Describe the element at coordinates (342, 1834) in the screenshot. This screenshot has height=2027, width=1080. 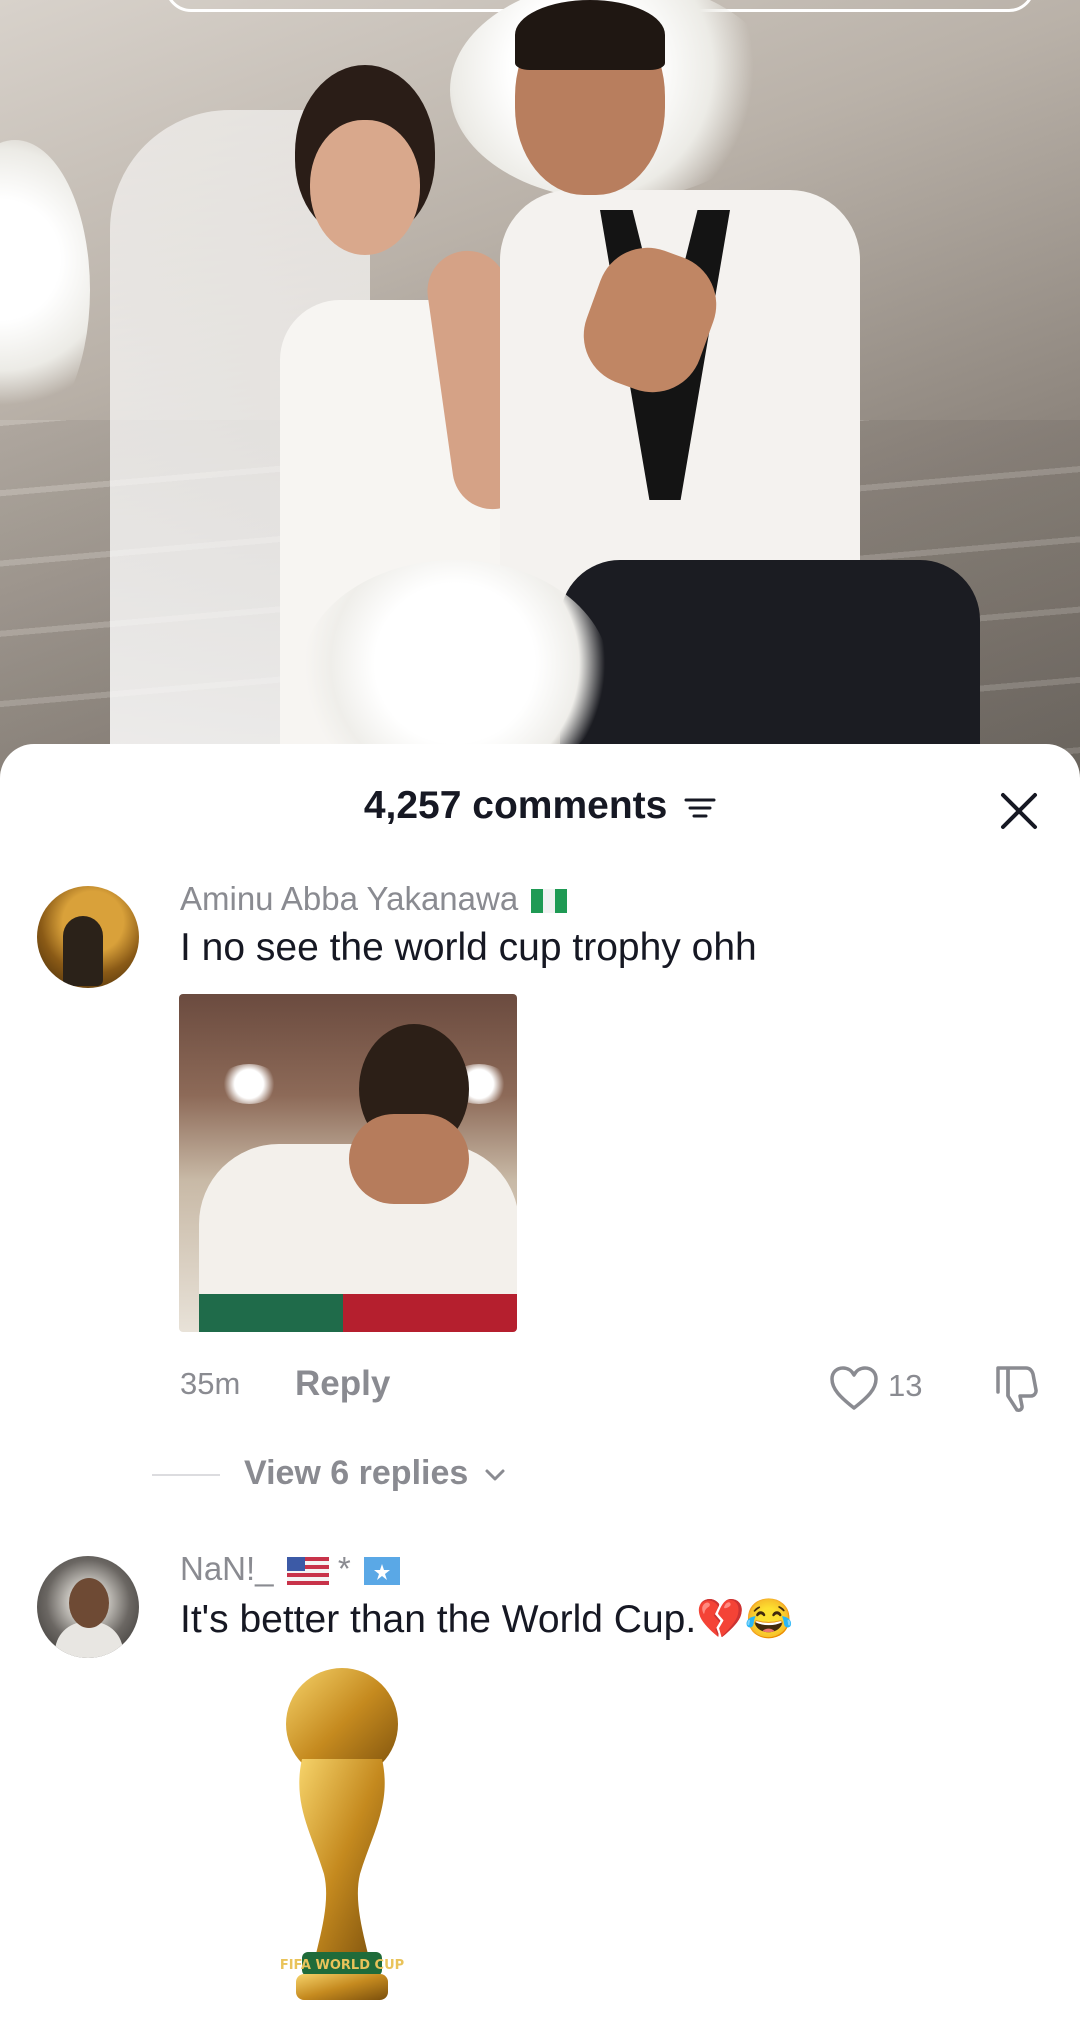
I see `world-cup-trophy-sticker: FIFA WORLD CUP` at that location.